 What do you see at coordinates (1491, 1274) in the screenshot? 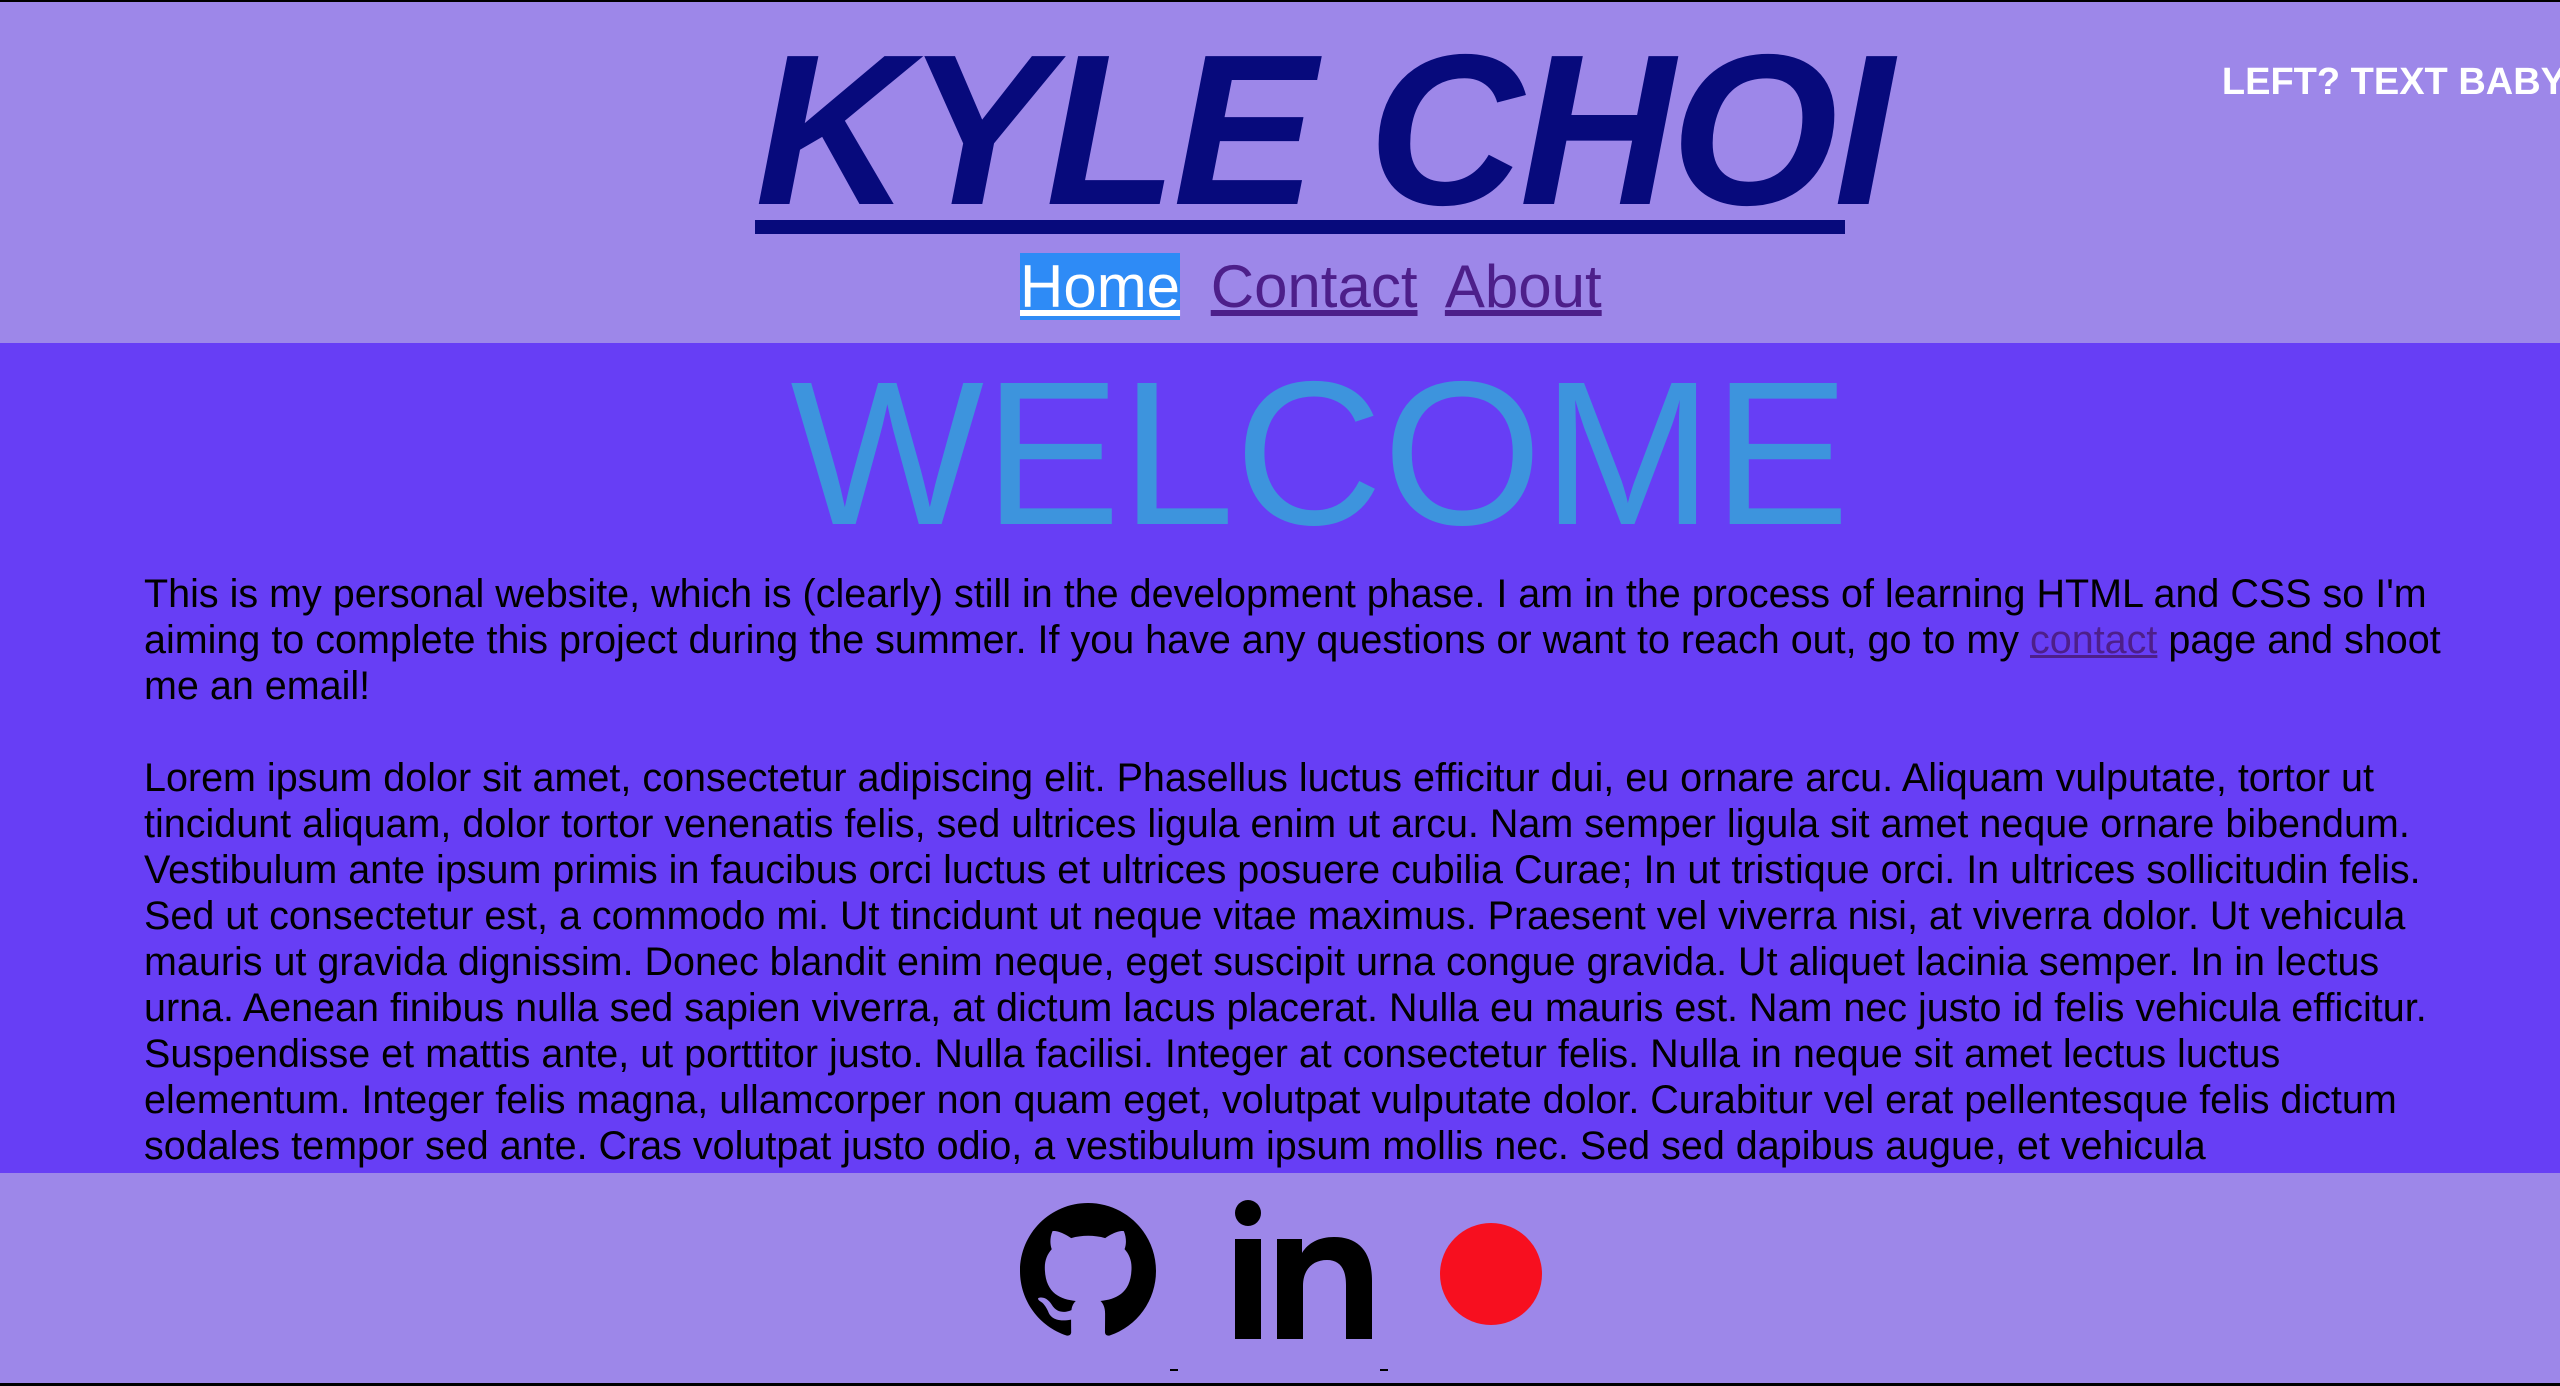
I see `red-circle-icon` at bounding box center [1491, 1274].